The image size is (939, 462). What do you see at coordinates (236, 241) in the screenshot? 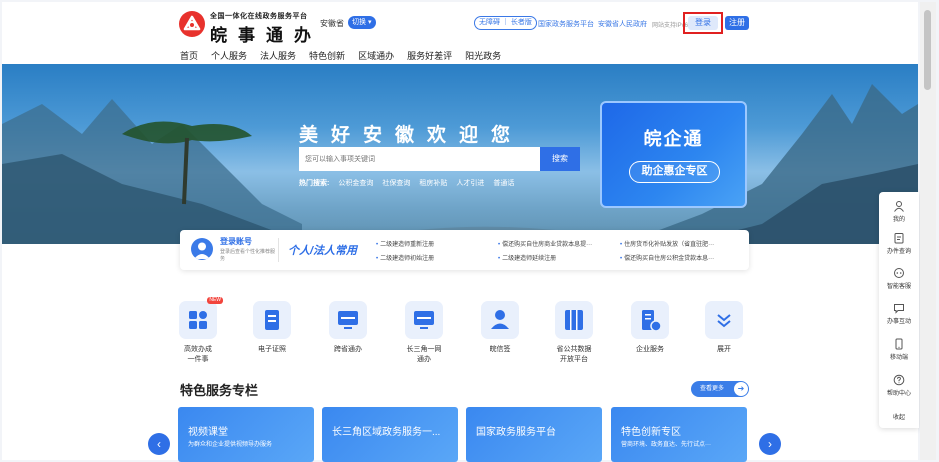
I see `login-account-link: 登录账号` at bounding box center [236, 241].